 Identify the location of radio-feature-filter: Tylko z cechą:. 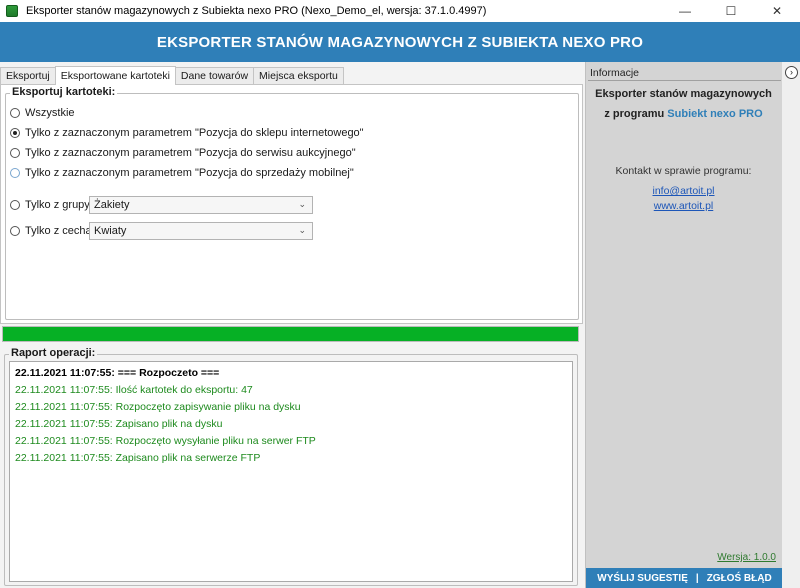
(52, 231).